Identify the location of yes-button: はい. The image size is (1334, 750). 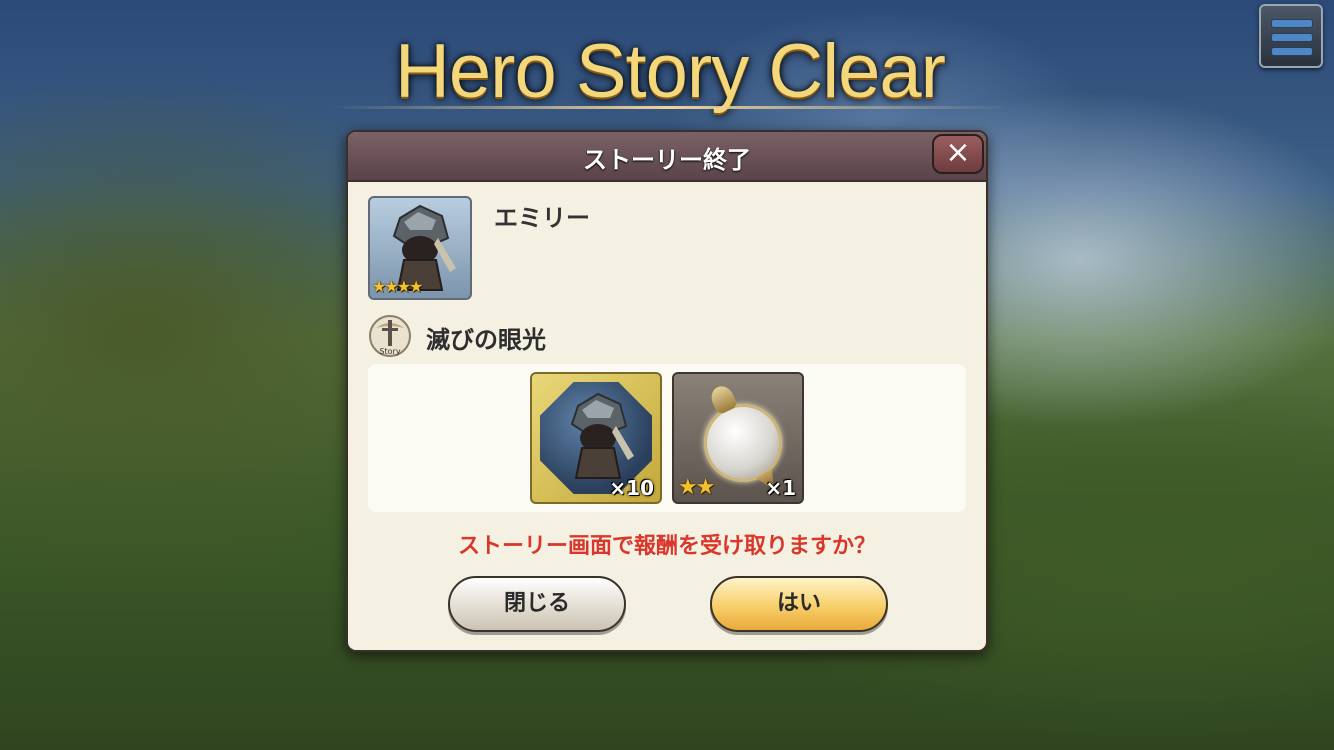
(799, 604).